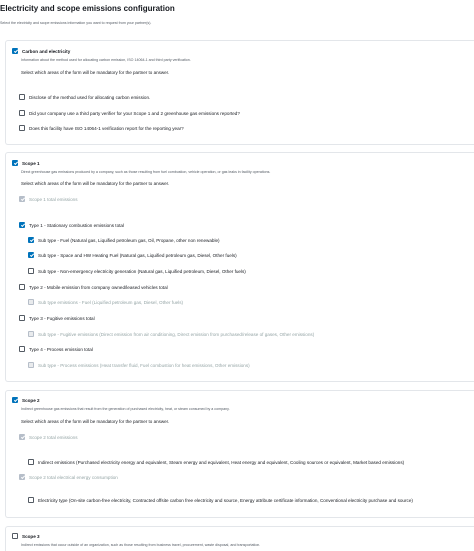 The width and height of the screenshot is (474, 551). I want to click on scope1-type4: Type 4 - Process emission total, so click(56, 349).